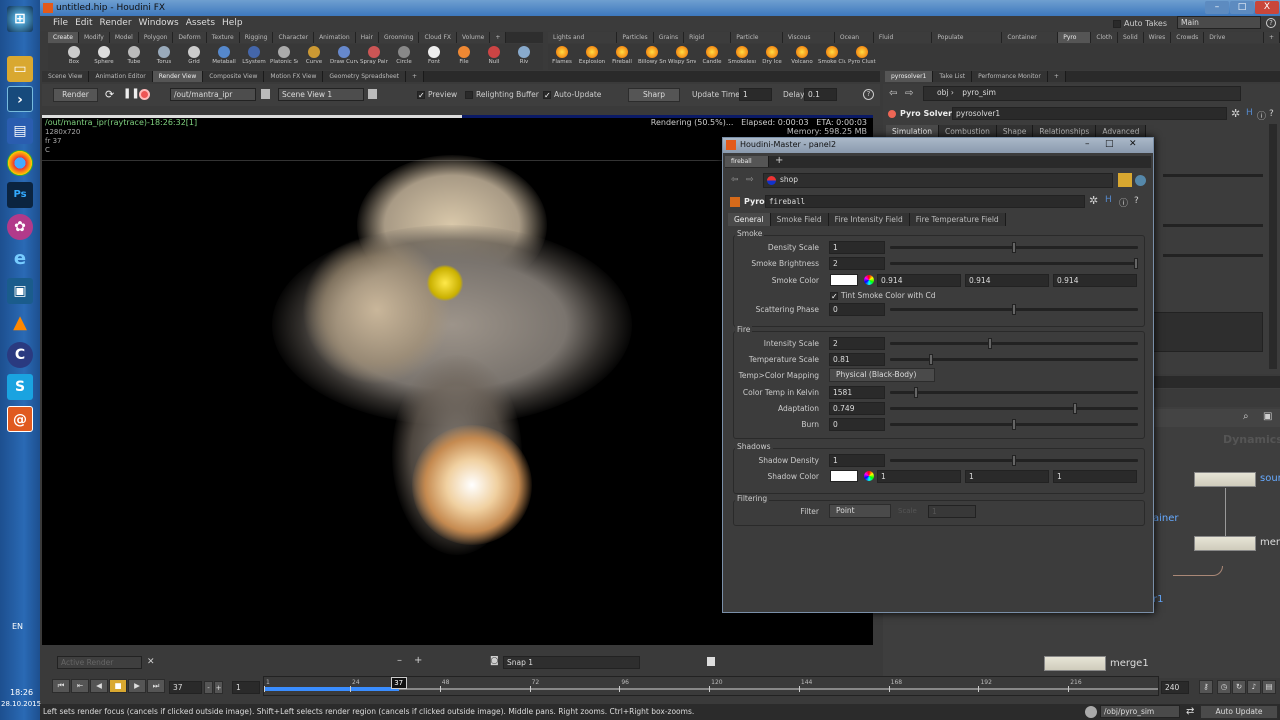  I want to click on play-reverse-button: ◀, so click(99, 686).